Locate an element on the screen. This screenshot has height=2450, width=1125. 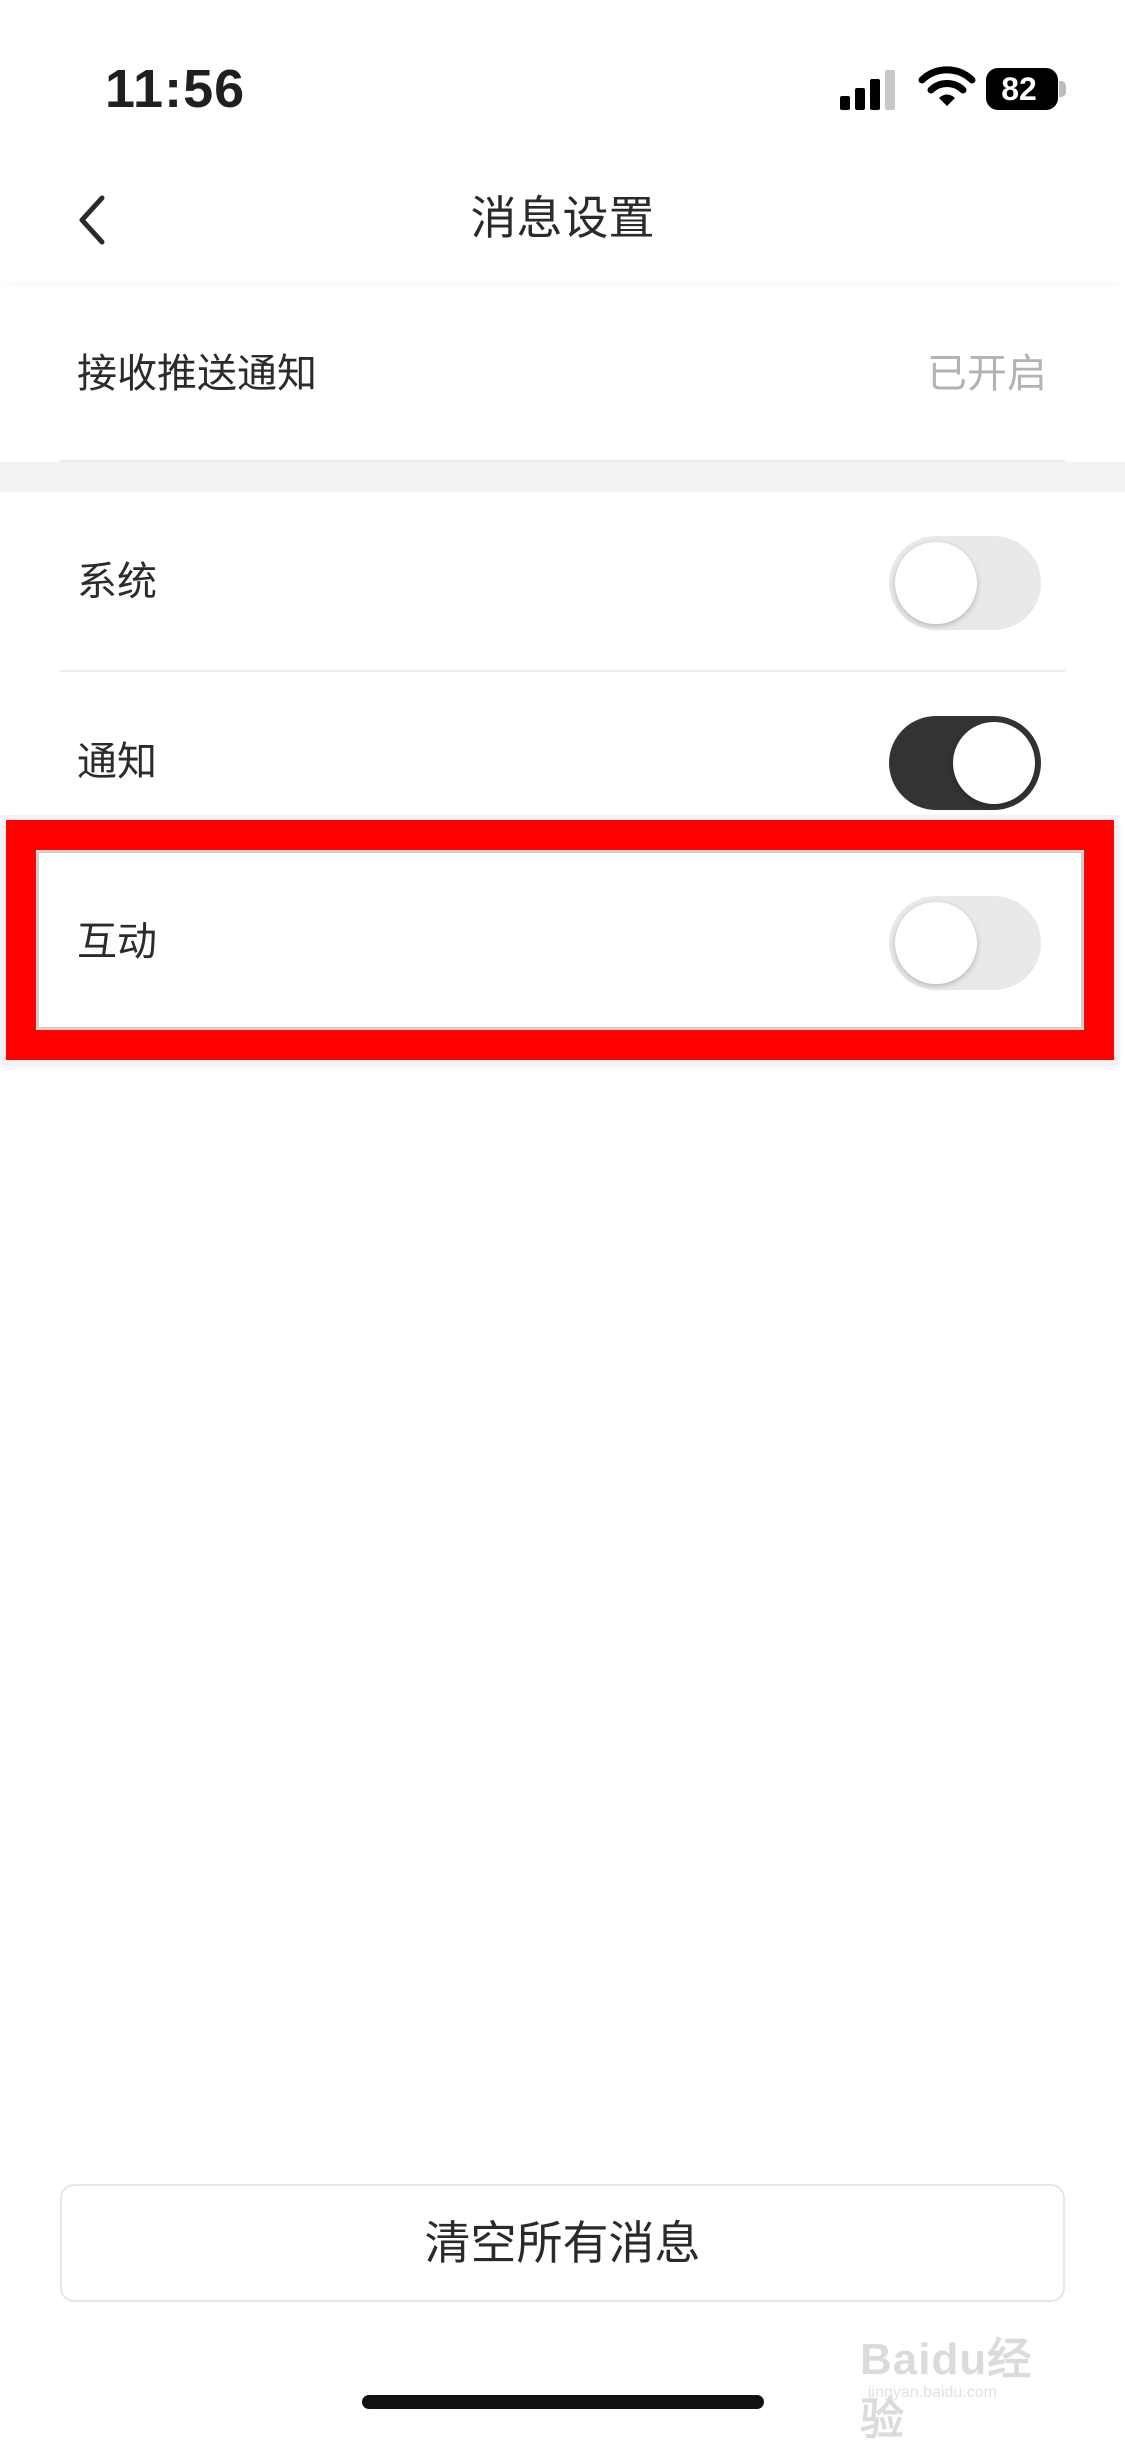
push-notification-status: 已开启 is located at coordinates (987, 374).